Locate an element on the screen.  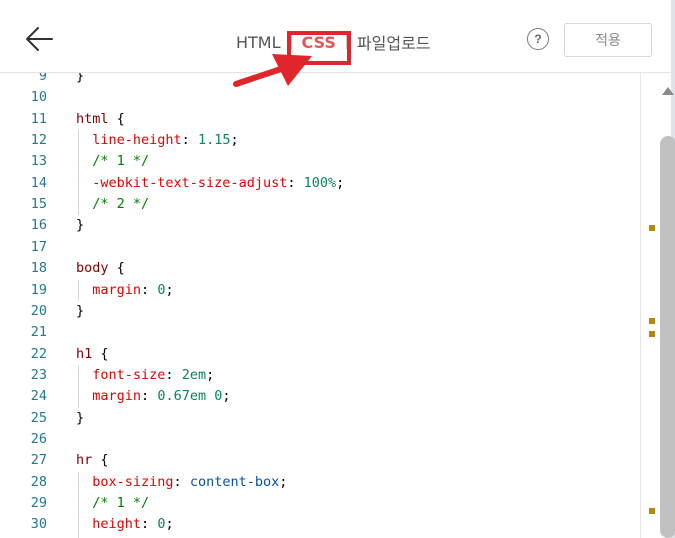
line-number: 25 is located at coordinates (38, 417).